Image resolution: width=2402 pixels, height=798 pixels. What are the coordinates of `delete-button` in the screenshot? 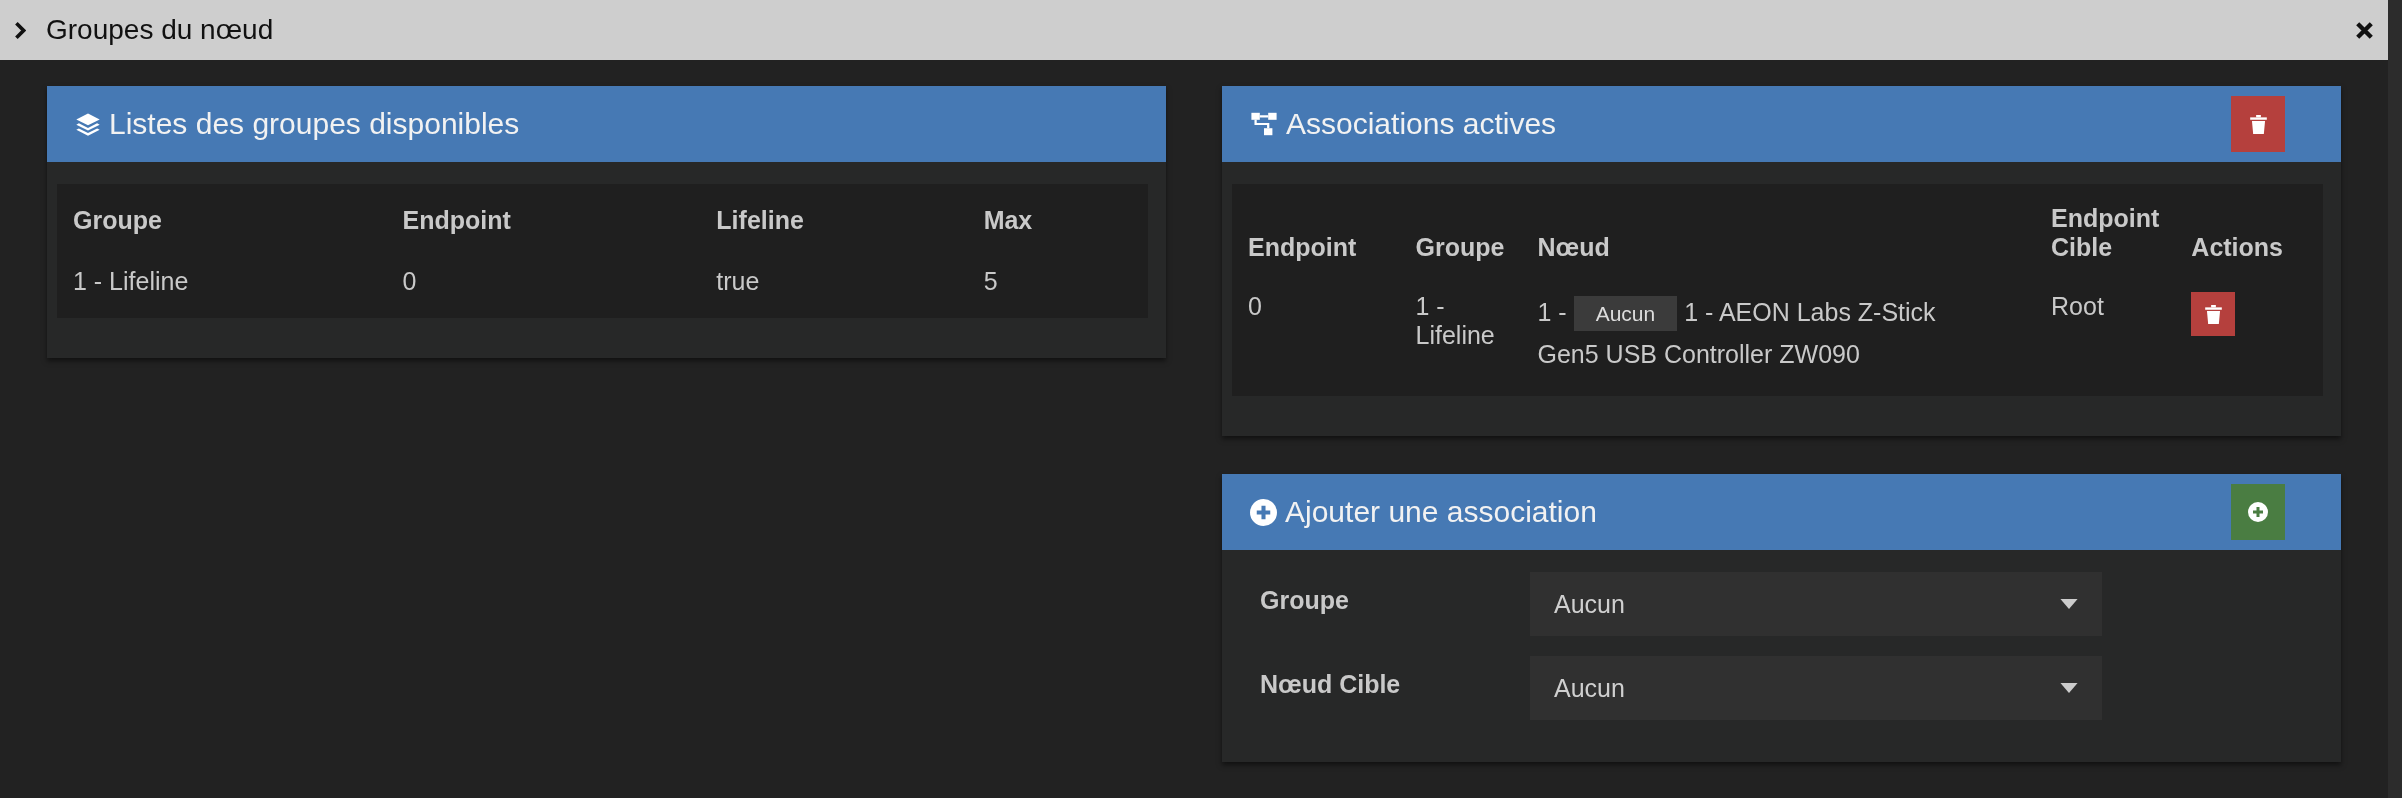 It's located at (2213, 314).